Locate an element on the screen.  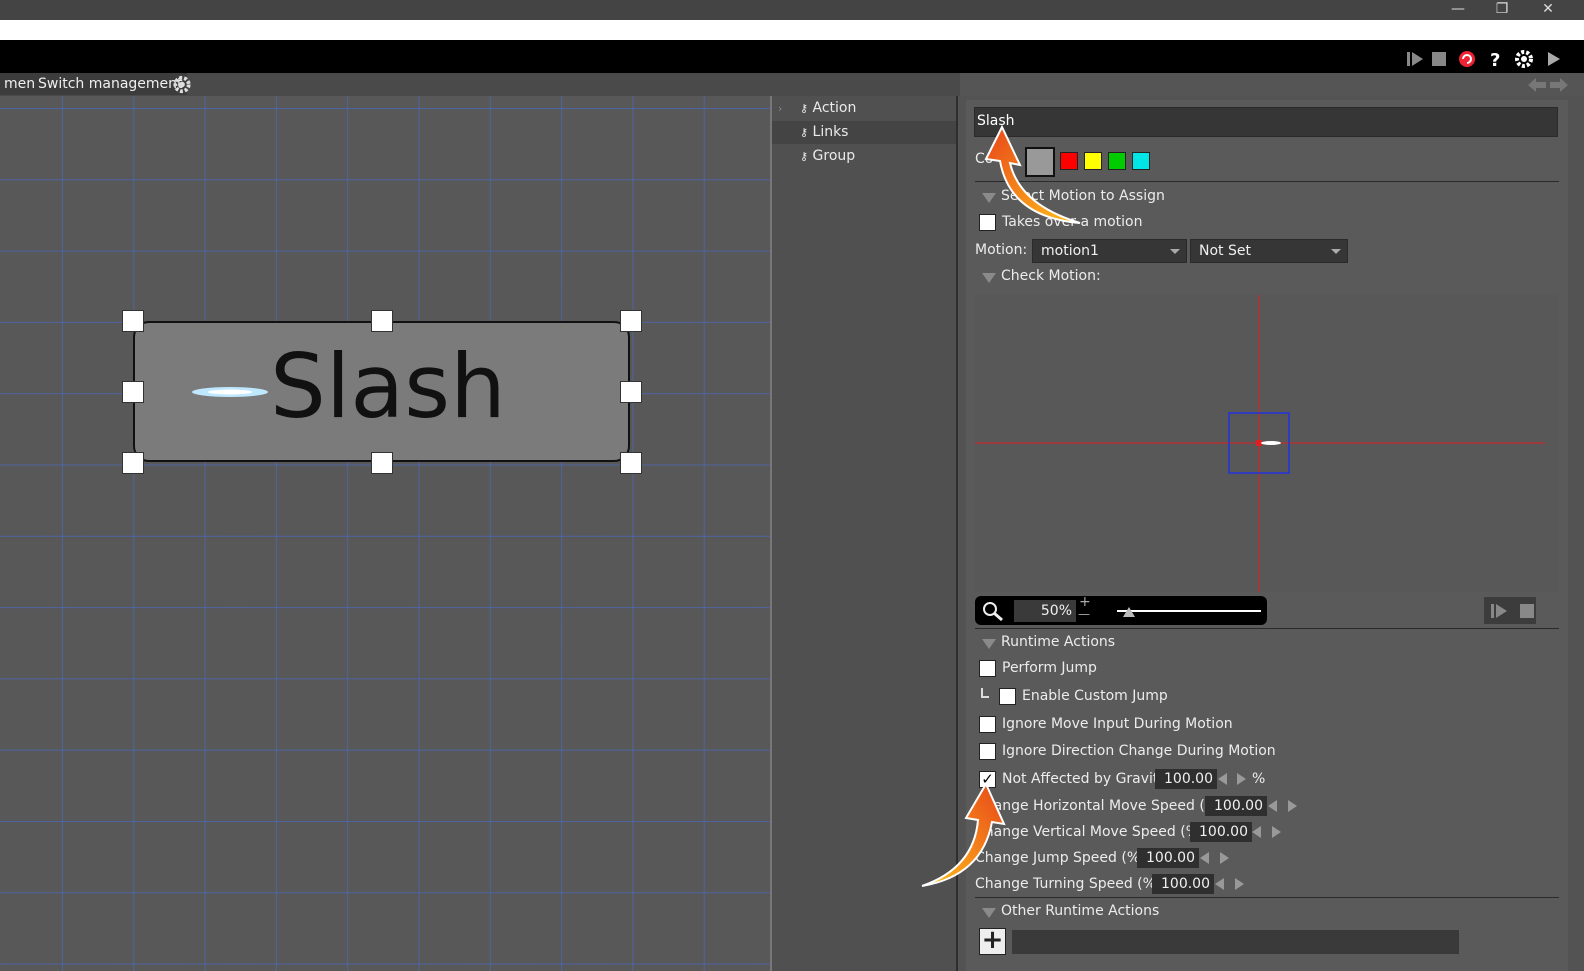
tree-item-group: ⚷ Group is located at coordinates (827, 156).